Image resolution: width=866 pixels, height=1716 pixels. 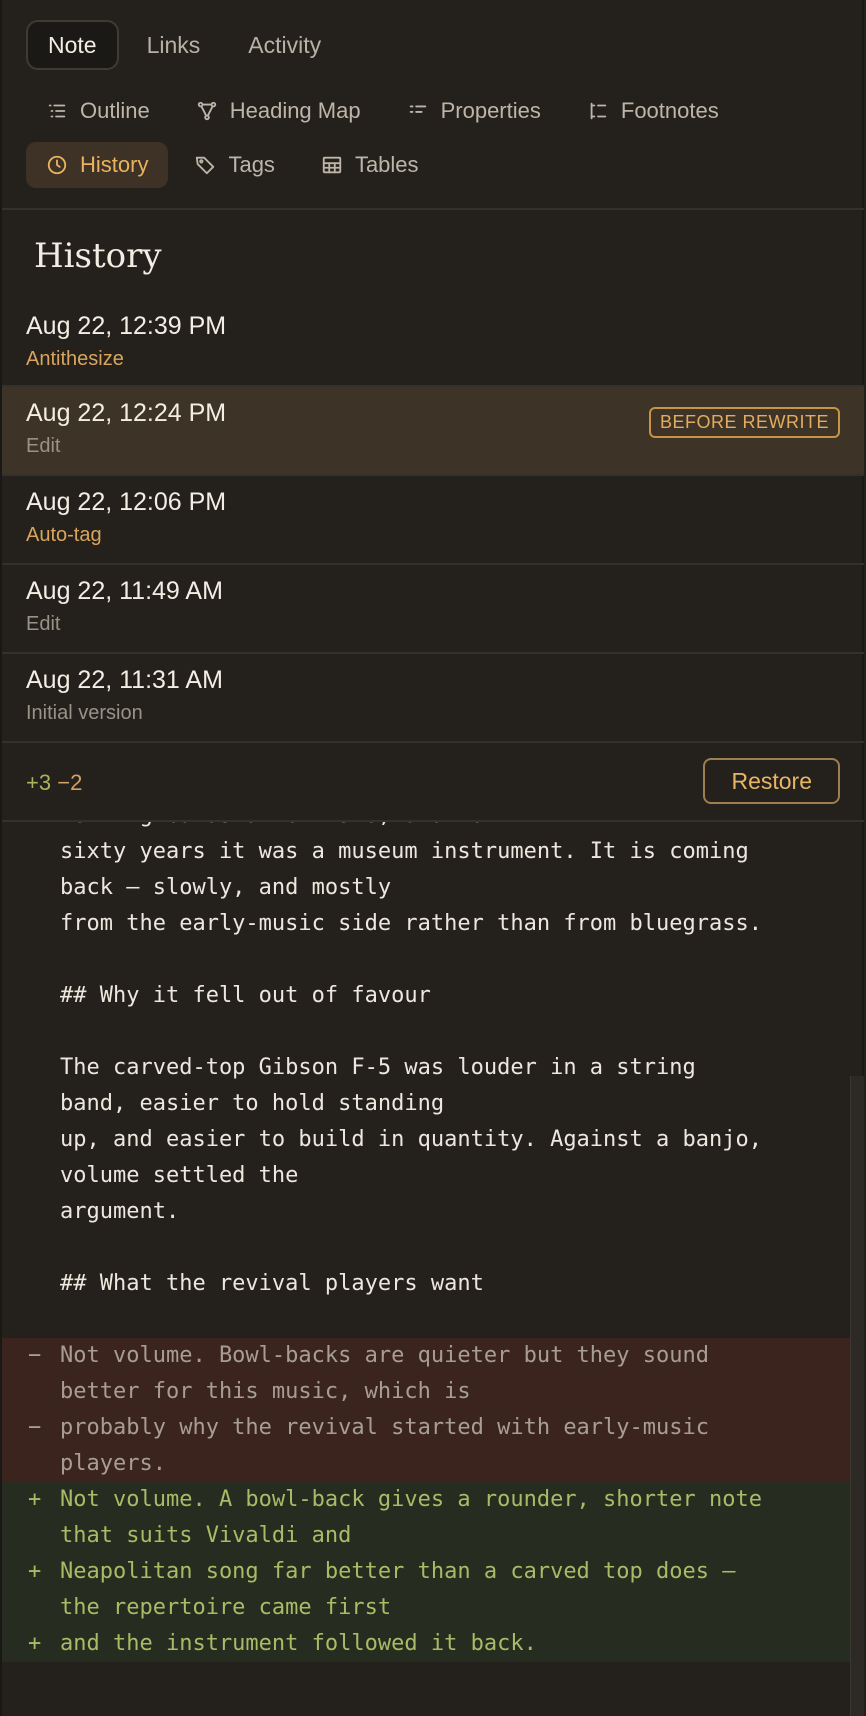 I want to click on diff-line-removed: better for this music, which is, so click(x=427, y=1392).